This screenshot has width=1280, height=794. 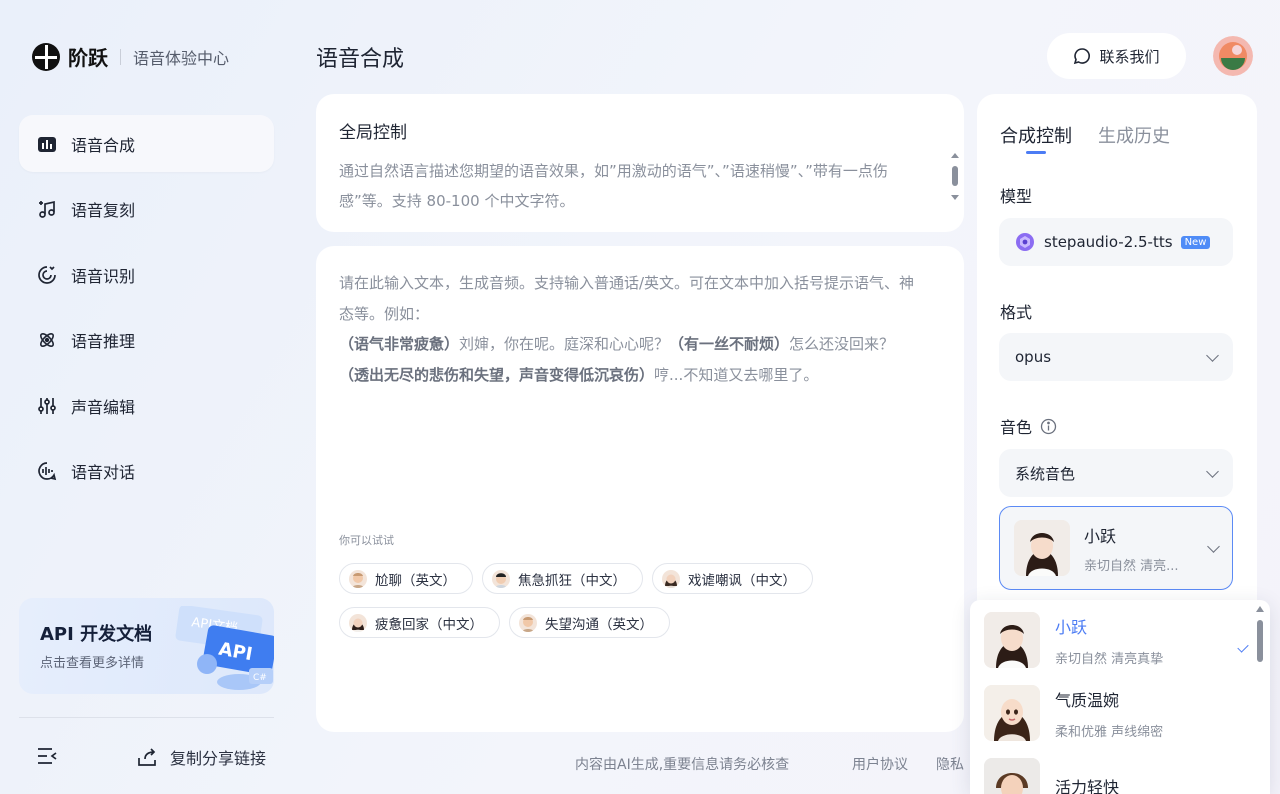 What do you see at coordinates (682, 765) in the screenshot?
I see `ai-content-notice: 内容由AI生成,重要信息请务必核查` at bounding box center [682, 765].